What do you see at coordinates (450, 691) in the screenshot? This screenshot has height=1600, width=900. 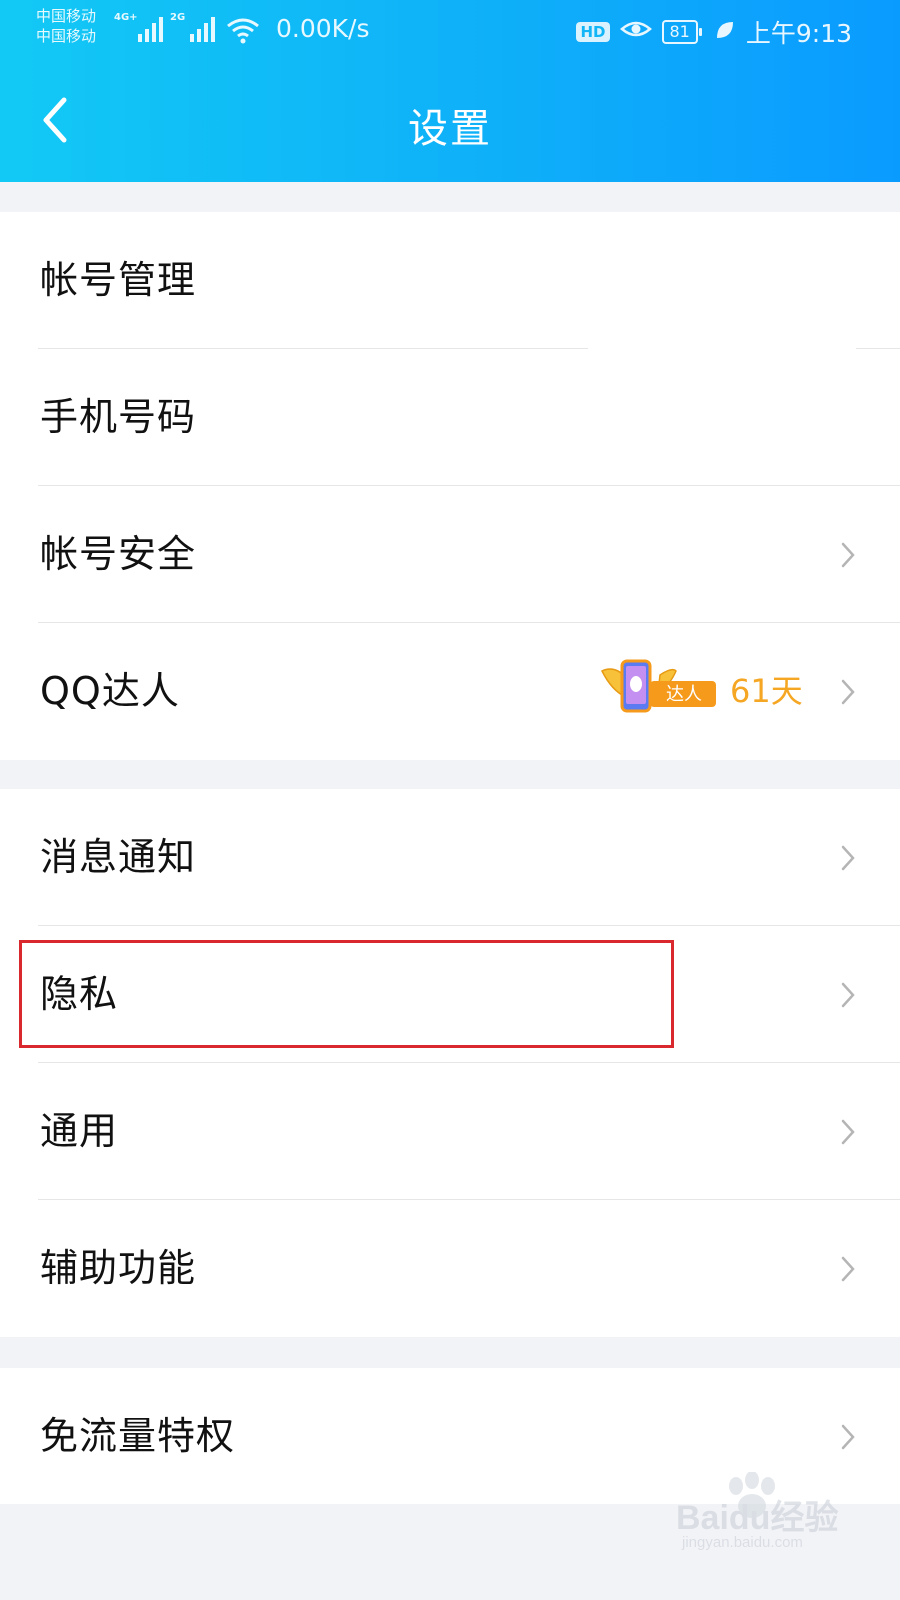 I see `row-qq-expert: QQ达人 达人 61天` at bounding box center [450, 691].